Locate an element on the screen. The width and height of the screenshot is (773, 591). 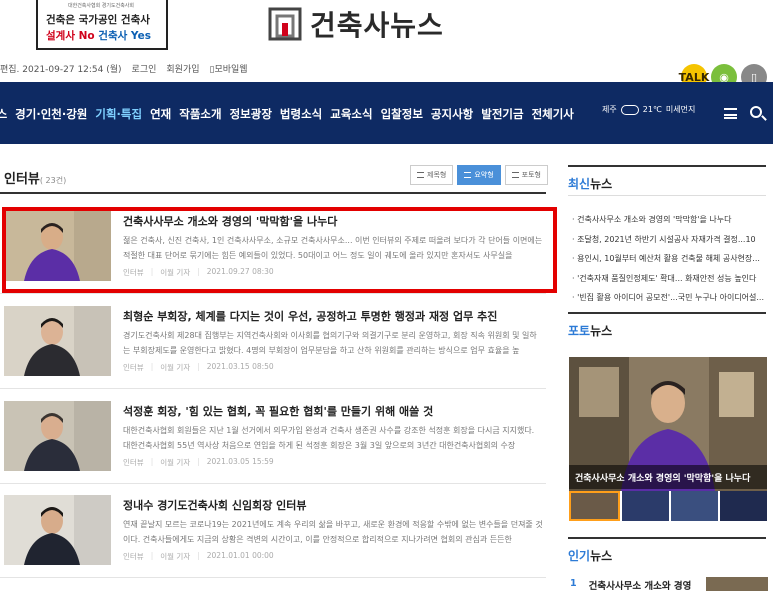
mobile-link: ▯모바일웹 is located at coordinates (229, 68).